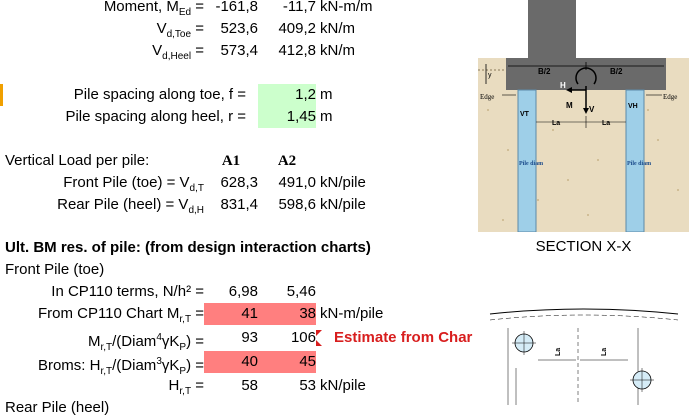  I want to click on vd-toe-a2: 409,2, so click(289, 29).